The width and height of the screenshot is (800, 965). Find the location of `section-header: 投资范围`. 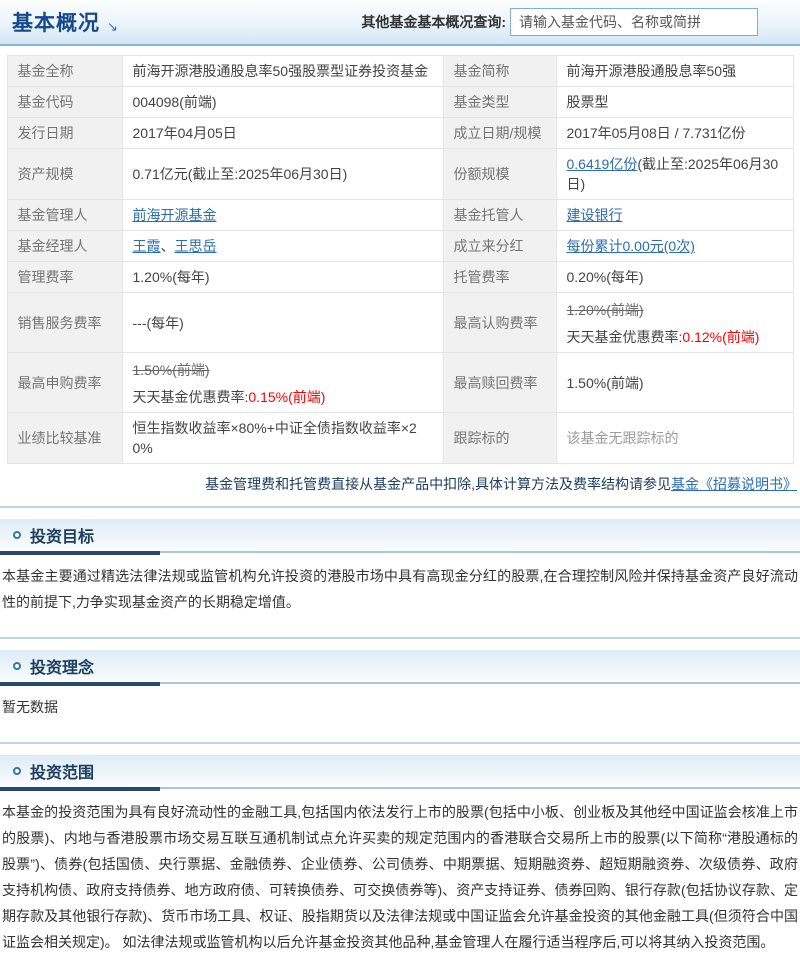

section-header: 投资范围 is located at coordinates (400, 771).